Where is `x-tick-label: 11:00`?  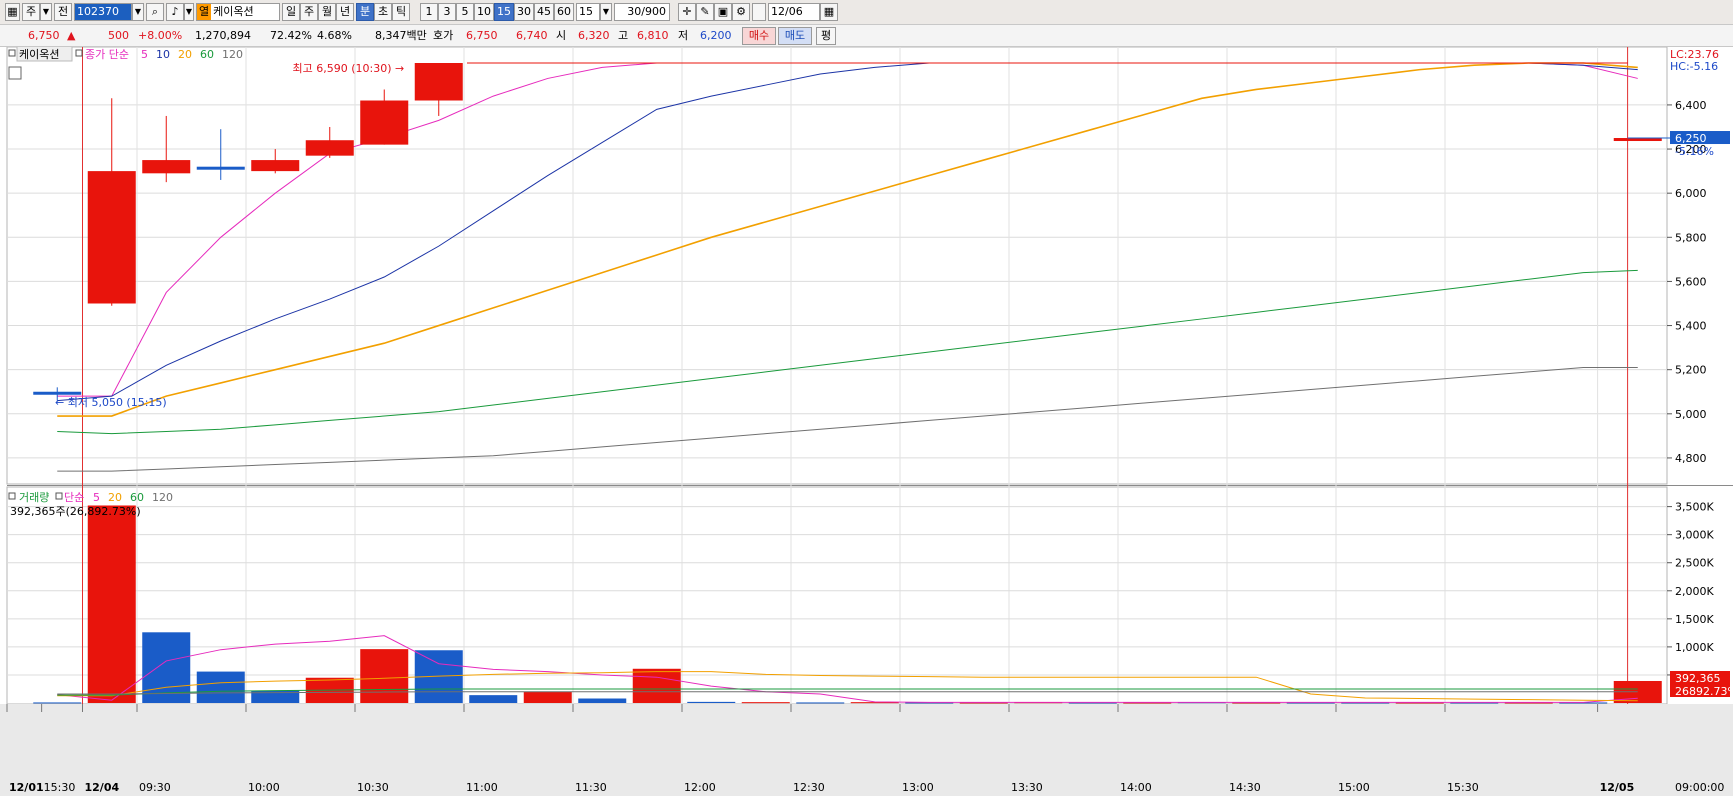 x-tick-label: 11:00 is located at coordinates (482, 787).